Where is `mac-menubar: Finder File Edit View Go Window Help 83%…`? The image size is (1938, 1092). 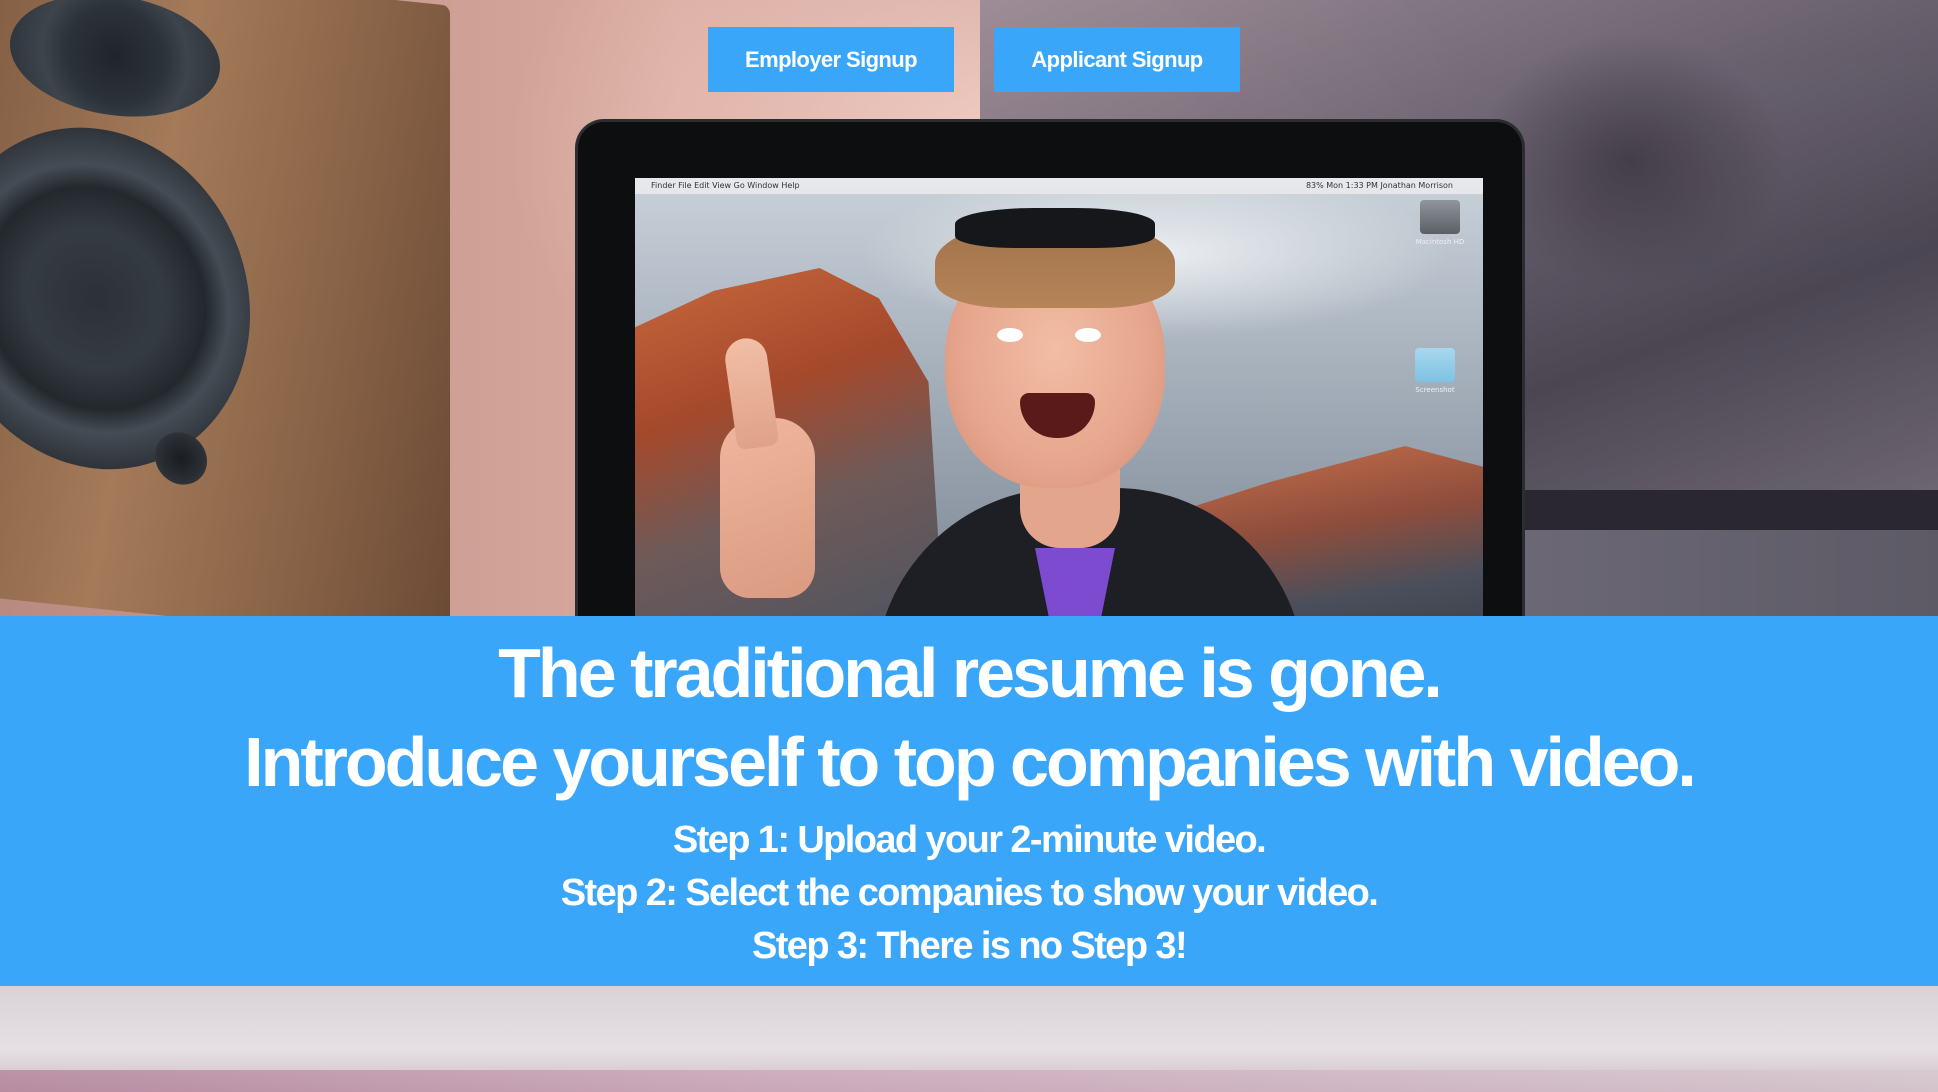
mac-menubar: Finder File Edit View Go Window Help 83%… is located at coordinates (1059, 186).